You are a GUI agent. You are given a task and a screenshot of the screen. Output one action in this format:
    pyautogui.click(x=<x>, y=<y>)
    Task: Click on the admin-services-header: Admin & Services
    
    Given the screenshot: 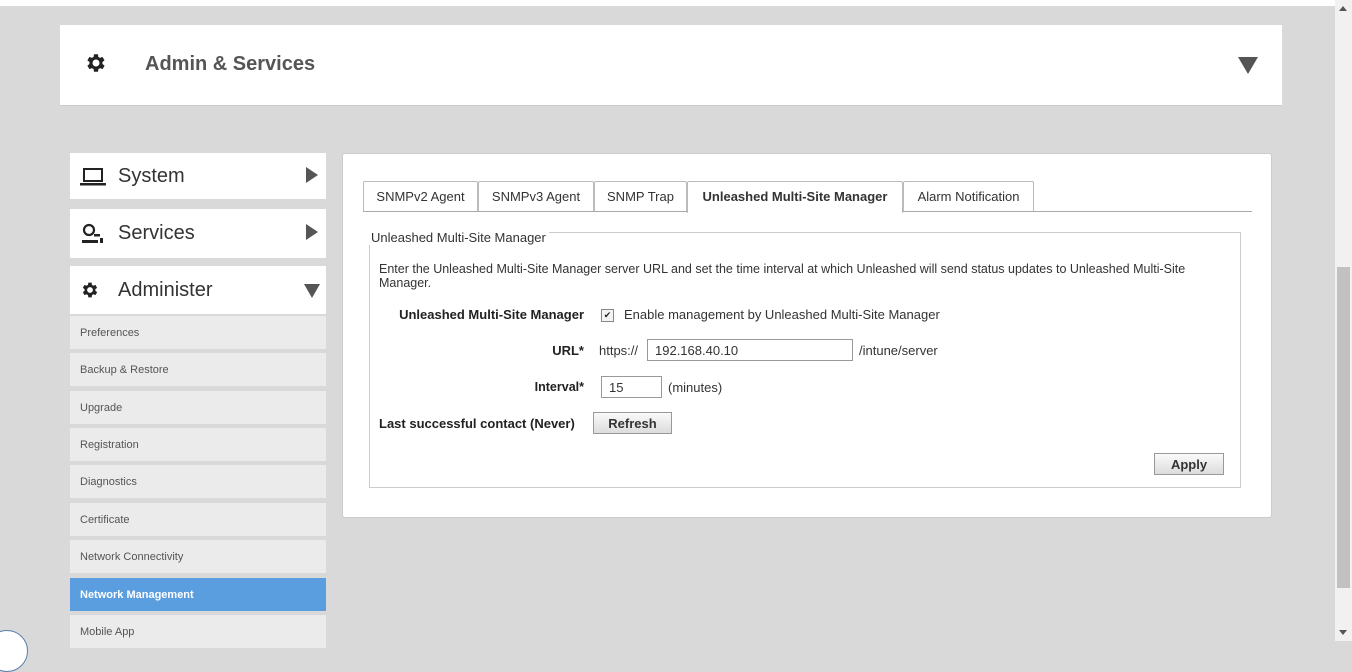 What is the action you would take?
    pyautogui.click(x=671, y=65)
    